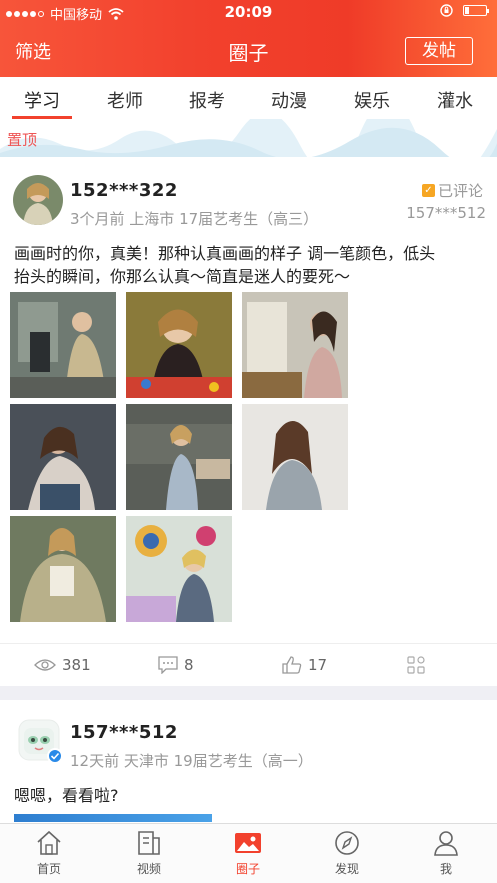 Image resolution: width=497 pixels, height=883 pixels. I want to click on status-bar: 中国移动 20:09, so click(248, 12).